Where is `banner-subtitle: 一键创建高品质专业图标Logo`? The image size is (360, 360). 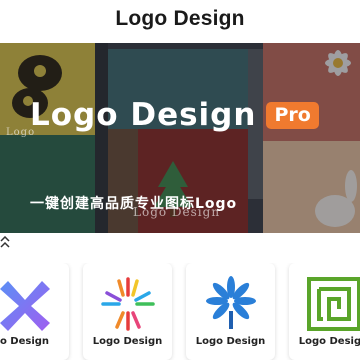
banner-subtitle: 一键创建高品质专业图标Logo is located at coordinates (134, 204).